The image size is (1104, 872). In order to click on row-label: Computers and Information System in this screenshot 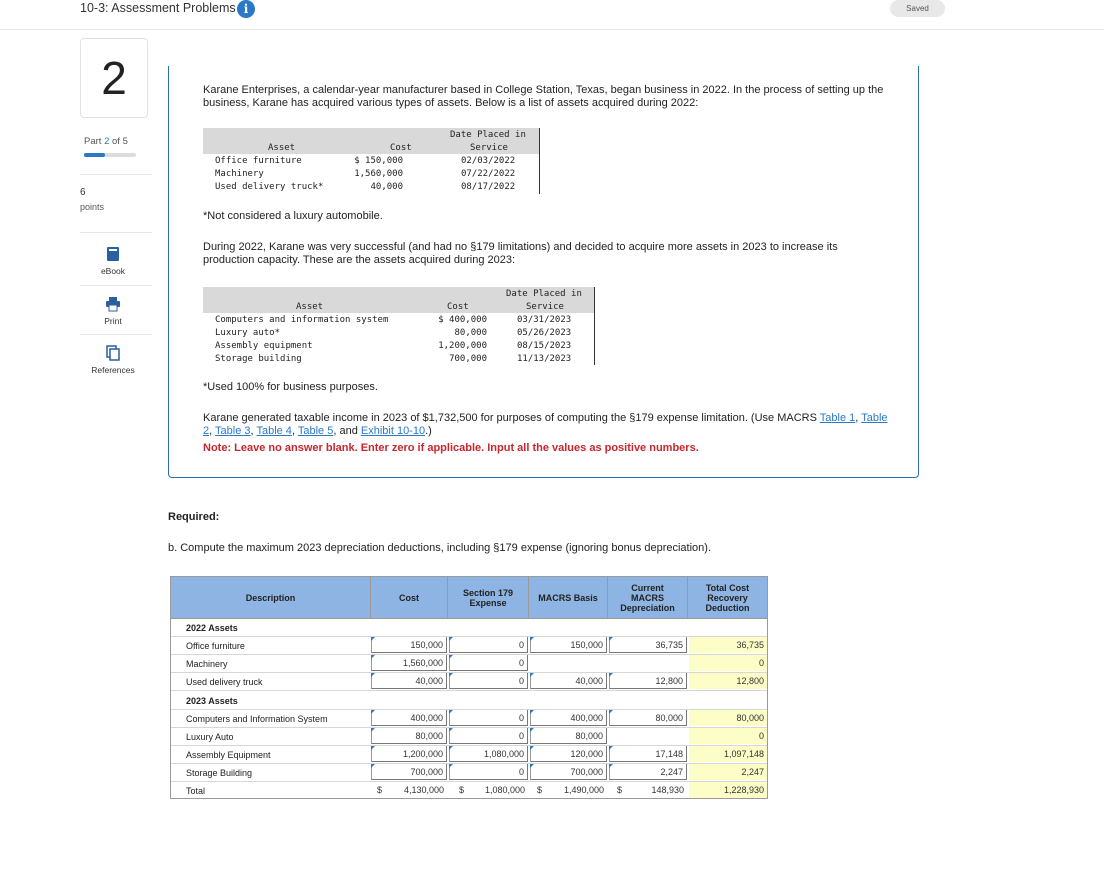, I will do `click(257, 719)`.